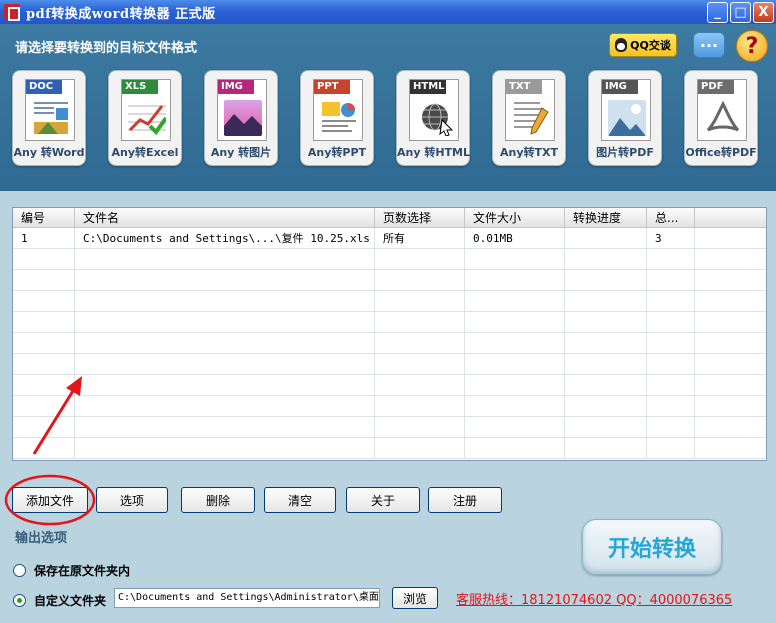 This screenshot has width=776, height=623. Describe the element at coordinates (530, 110) in the screenshot. I see `txt-icon: TXT` at that location.